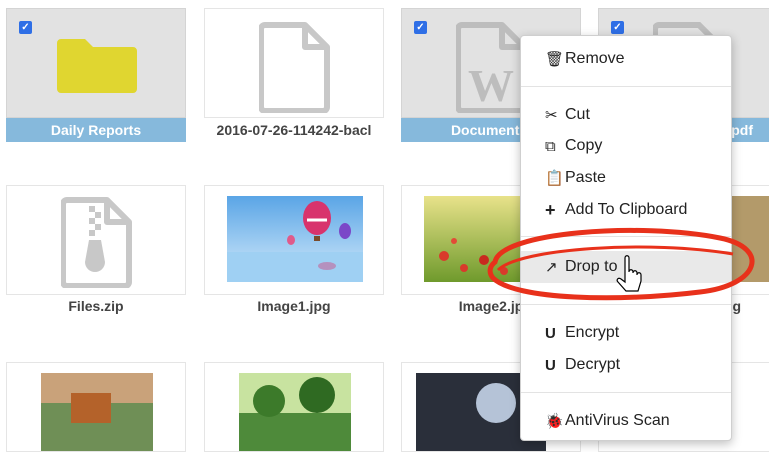  I want to click on menu-item-label: Add To Clipboard, so click(626, 209).